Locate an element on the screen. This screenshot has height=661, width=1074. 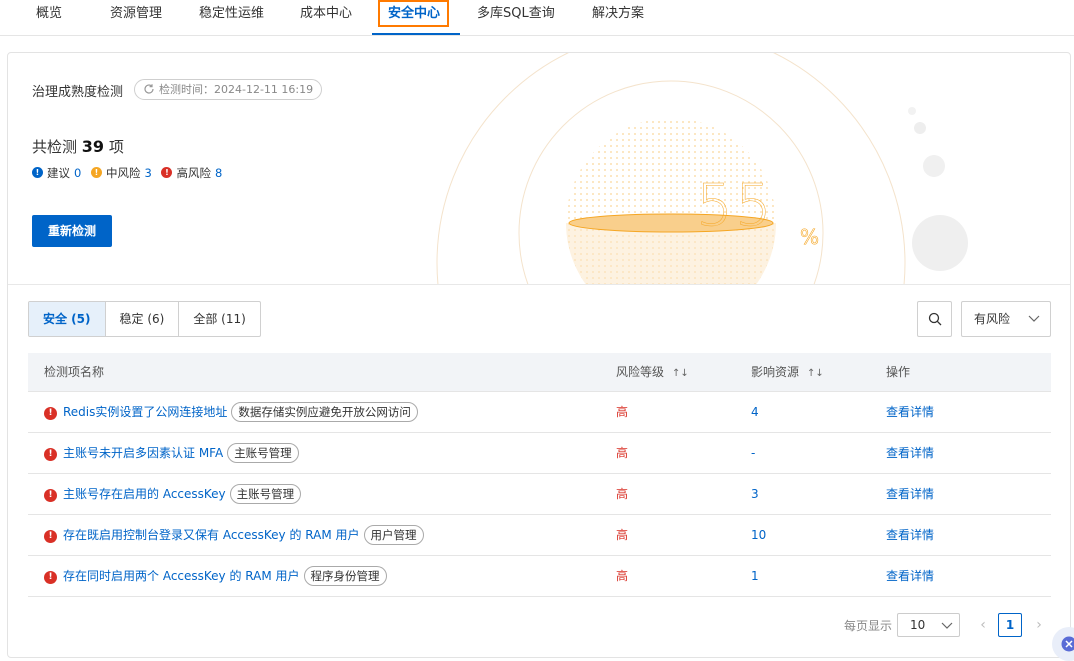
check-item-cell: ! 主账号存在启用的 AccessKey 主账号管理 is located at coordinates (173, 494).